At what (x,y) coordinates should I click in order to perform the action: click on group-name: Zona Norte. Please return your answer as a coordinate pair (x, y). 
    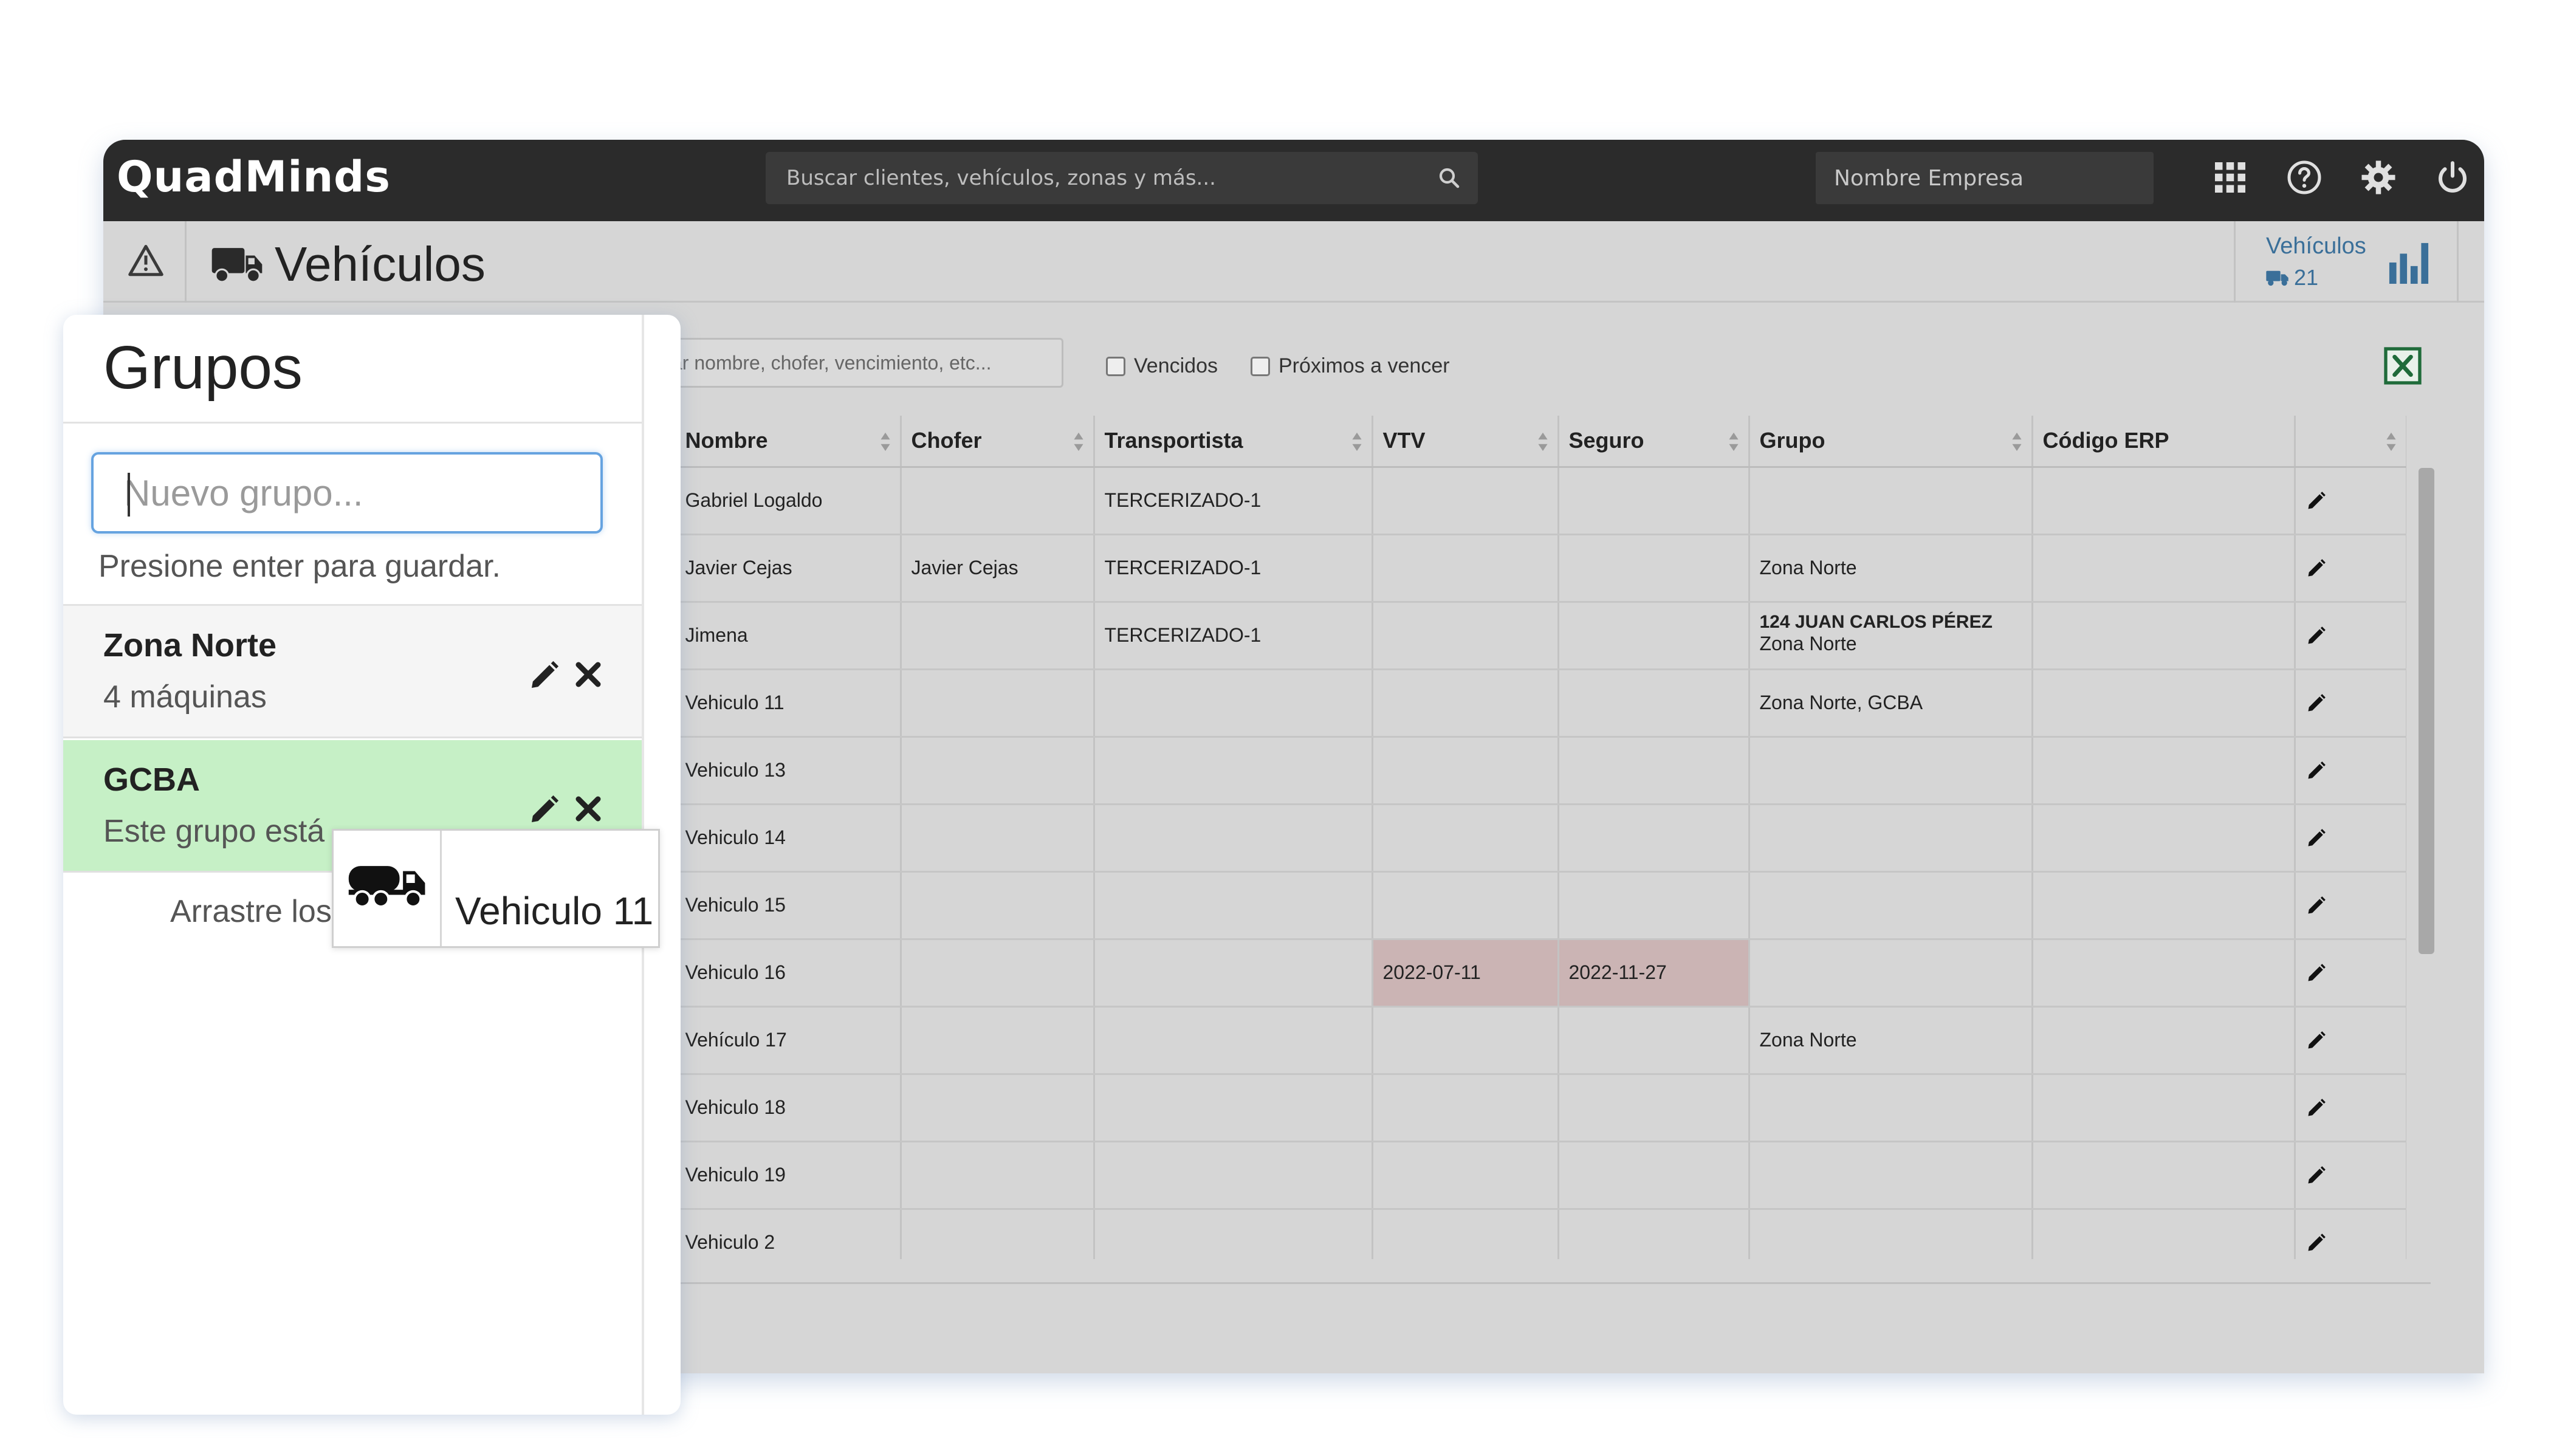
    Looking at the image, I should click on (190, 645).